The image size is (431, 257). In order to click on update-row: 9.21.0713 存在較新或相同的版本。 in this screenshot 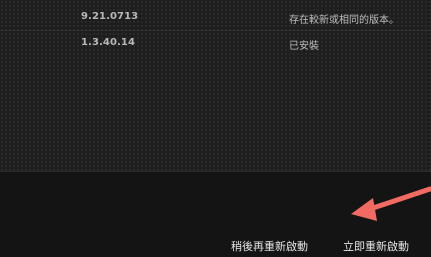, I will do `click(215, 18)`.